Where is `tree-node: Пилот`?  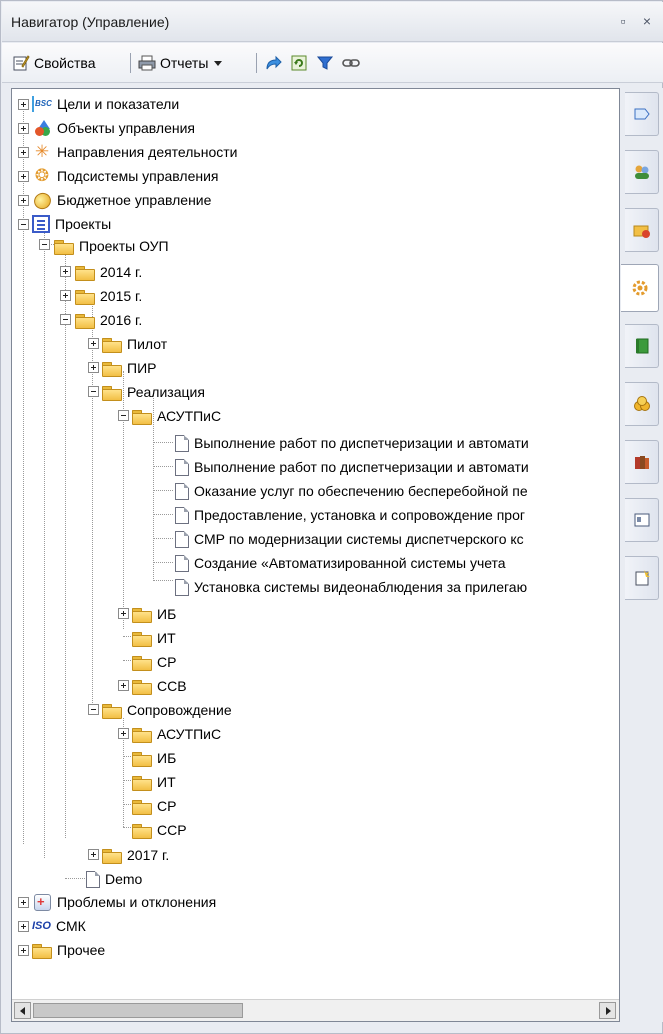
tree-node: Пилот is located at coordinates (134, 344).